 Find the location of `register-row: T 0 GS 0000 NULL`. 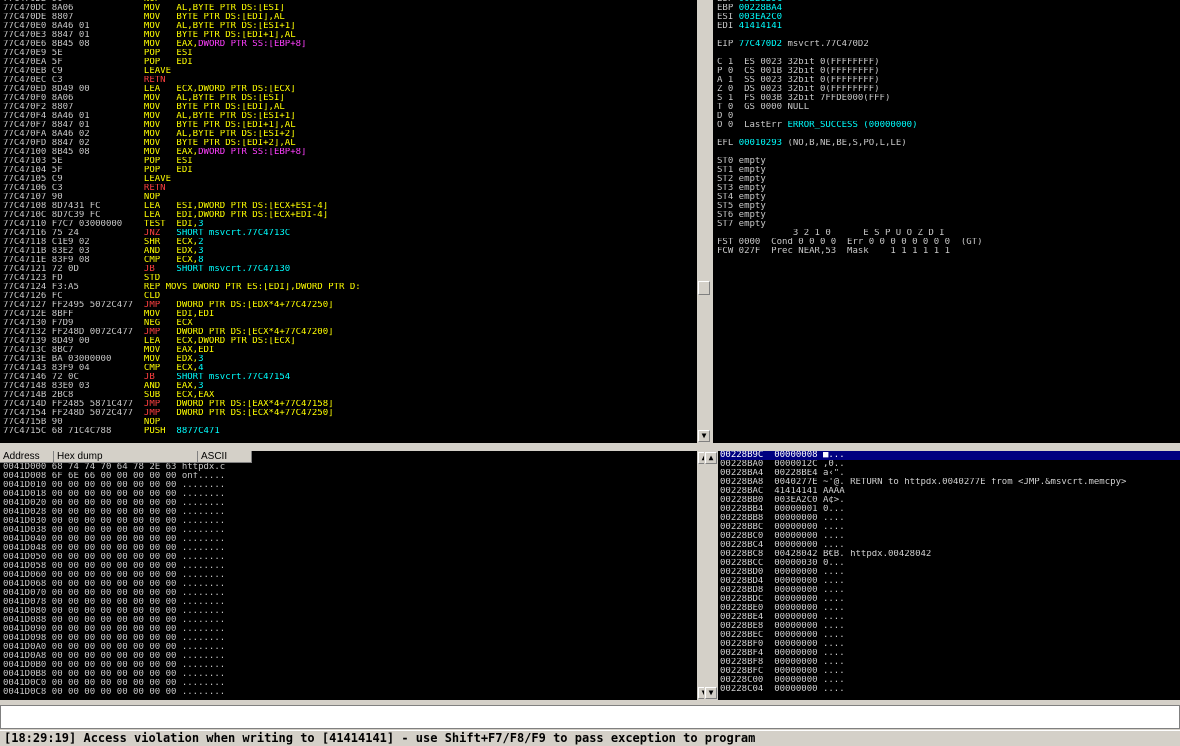

register-row: T 0 GS 0000 NULL is located at coordinates (850, 107).